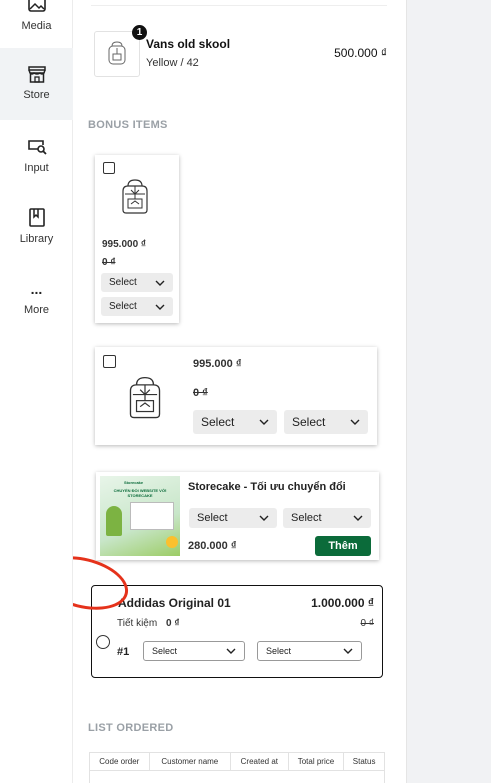 The height and width of the screenshot is (783, 491). Describe the element at coordinates (37, 74) in the screenshot. I see `store-icon` at that location.